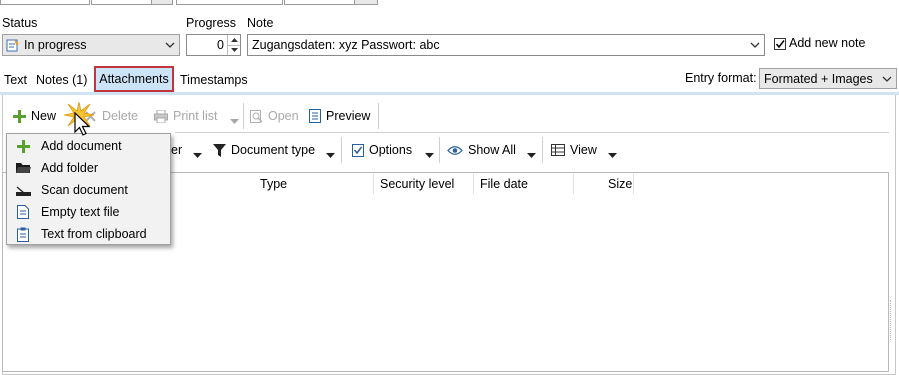 This screenshot has height=375, width=899. What do you see at coordinates (20, 23) in the screenshot?
I see `status-label: Status` at bounding box center [20, 23].